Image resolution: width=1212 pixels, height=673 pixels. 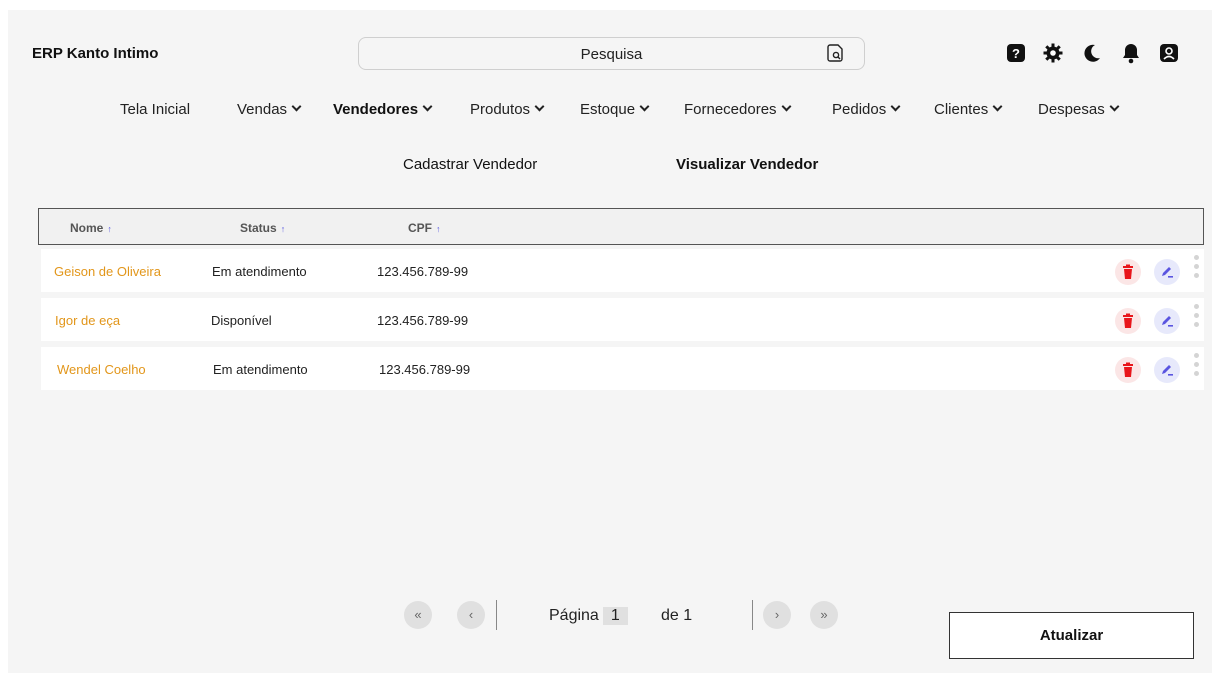 I want to click on nav-item-clientes: Clientes, so click(x=968, y=109).